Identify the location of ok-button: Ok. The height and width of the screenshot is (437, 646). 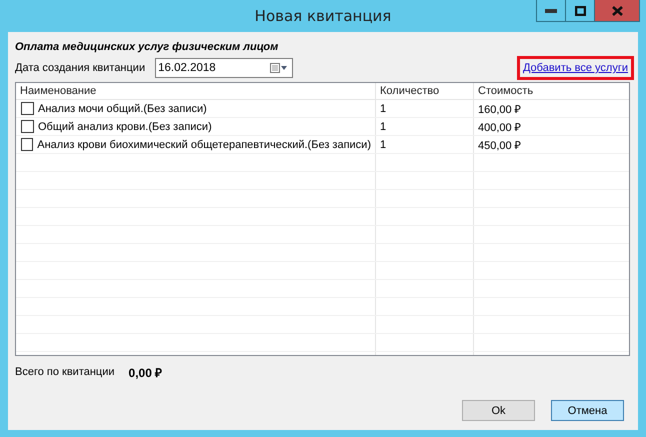
(498, 410).